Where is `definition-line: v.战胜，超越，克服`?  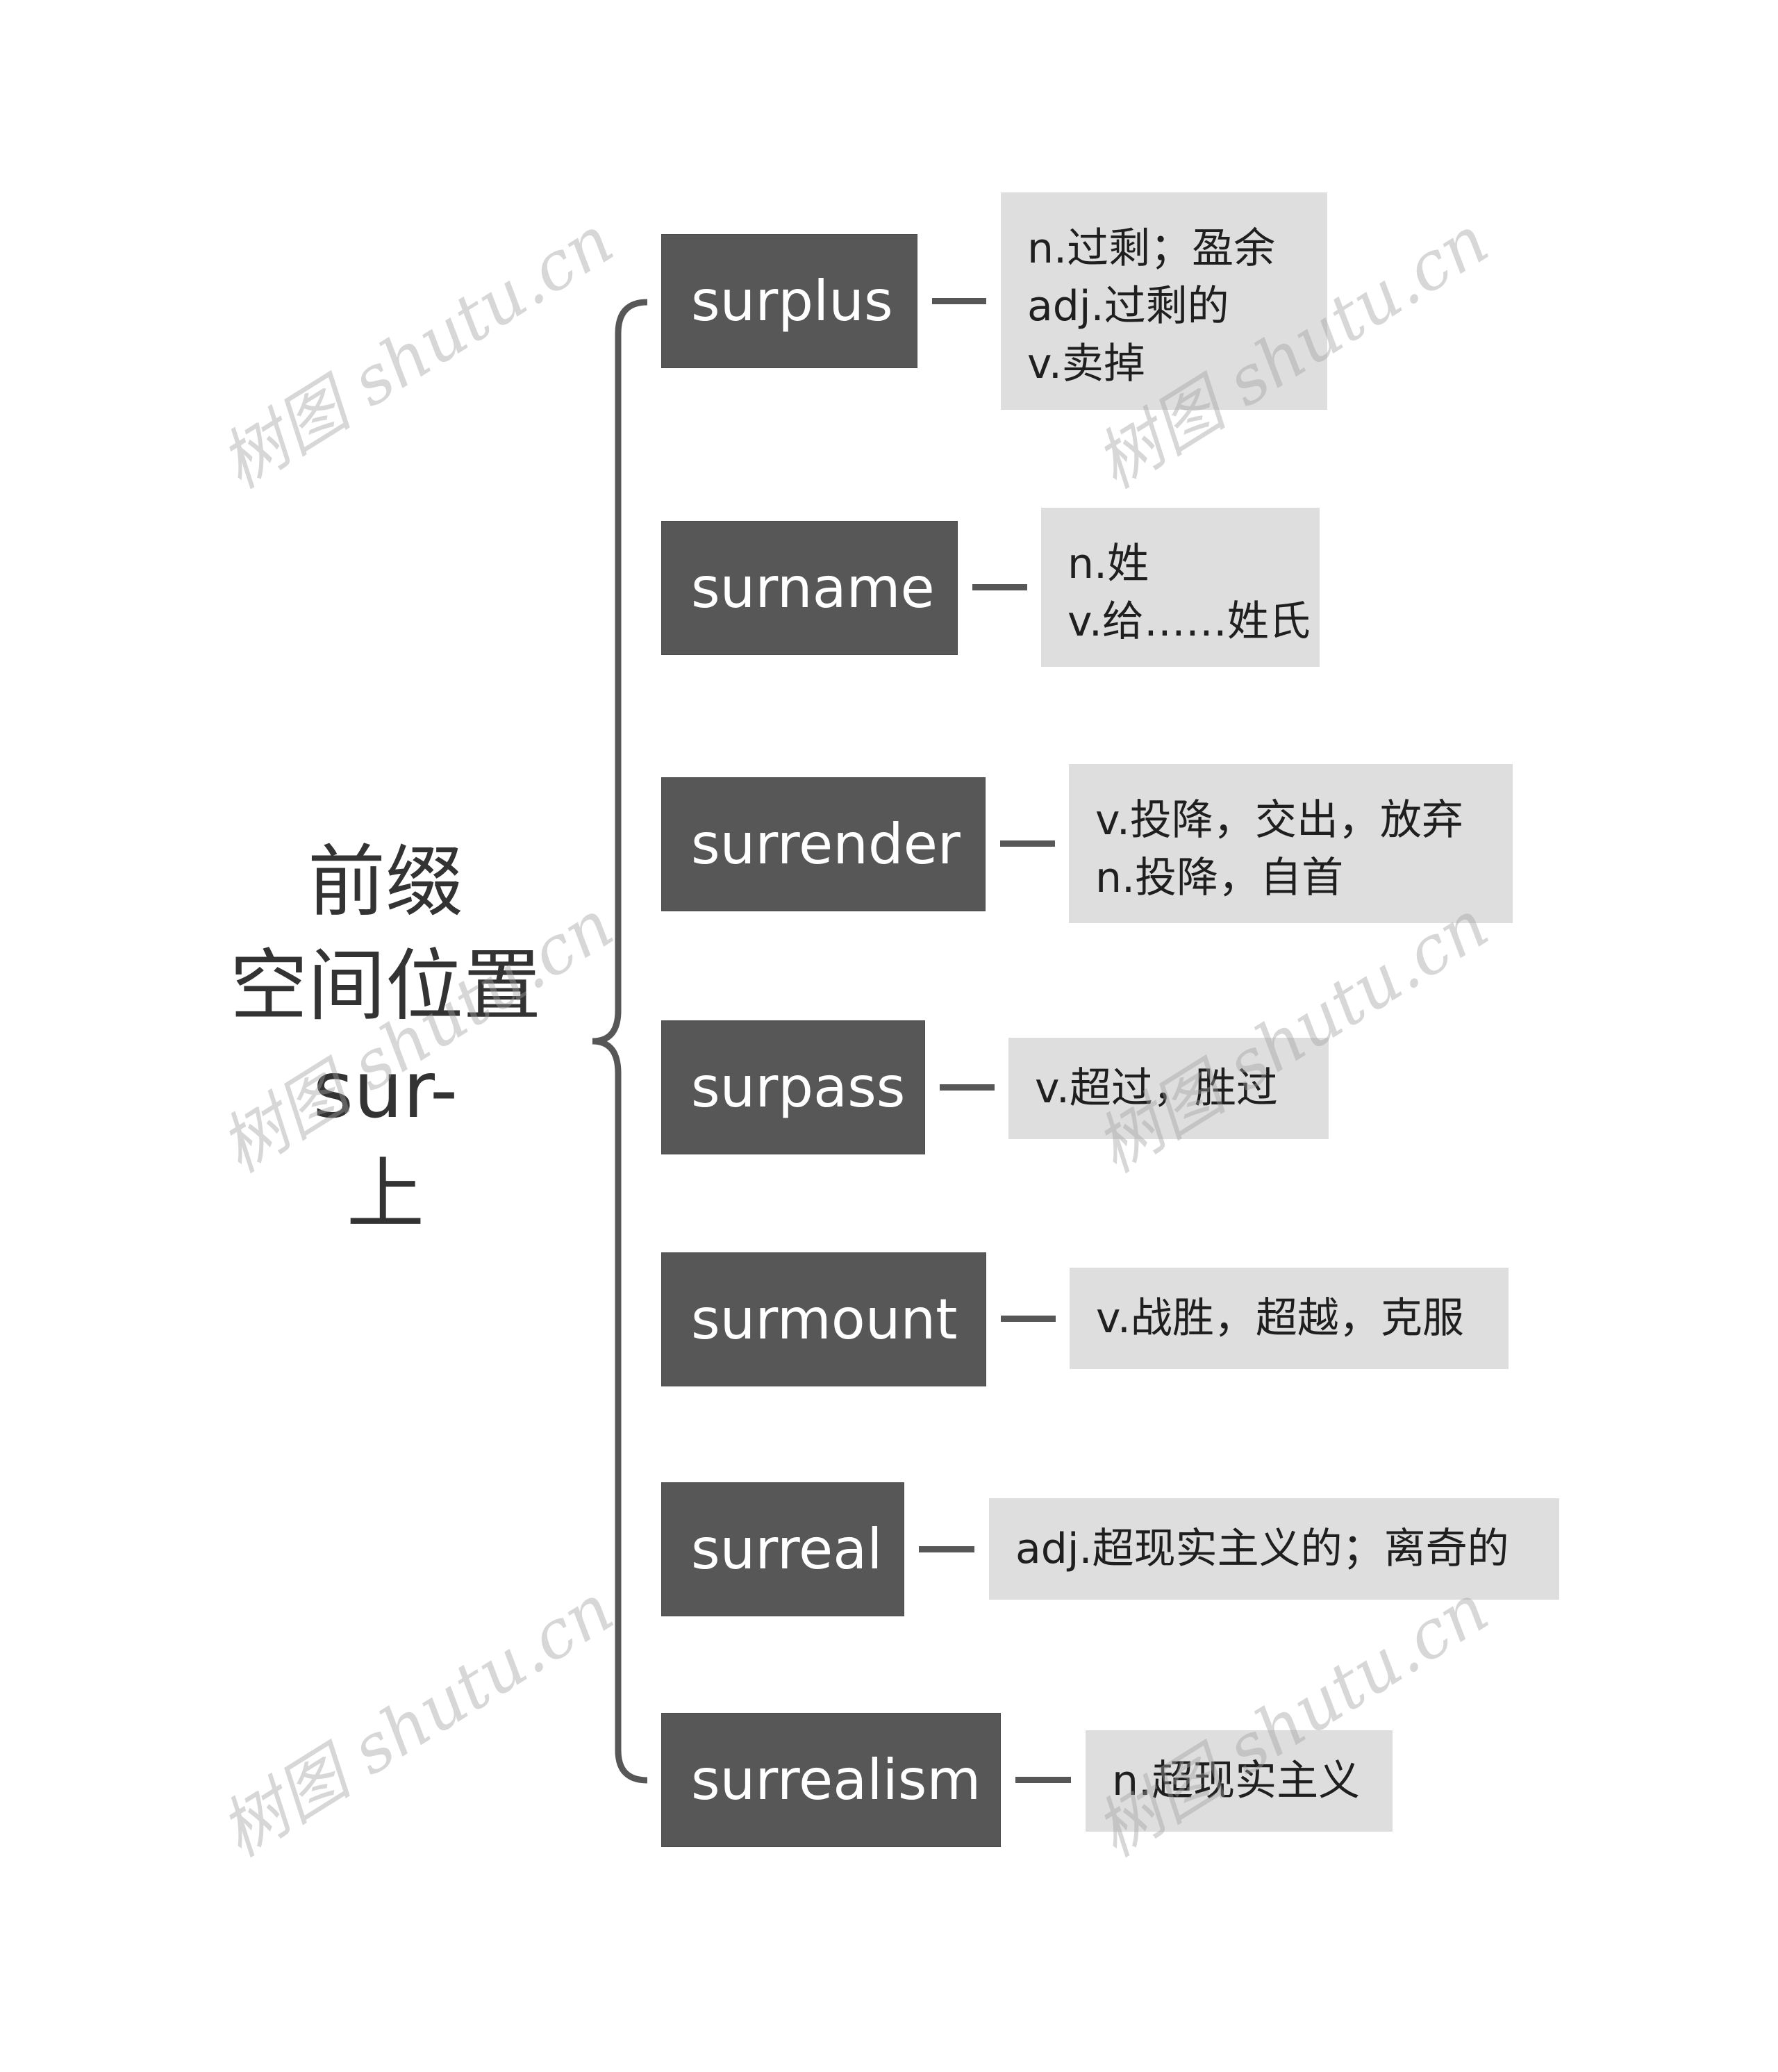 definition-line: v.战胜，超越，克服 is located at coordinates (1280, 1318).